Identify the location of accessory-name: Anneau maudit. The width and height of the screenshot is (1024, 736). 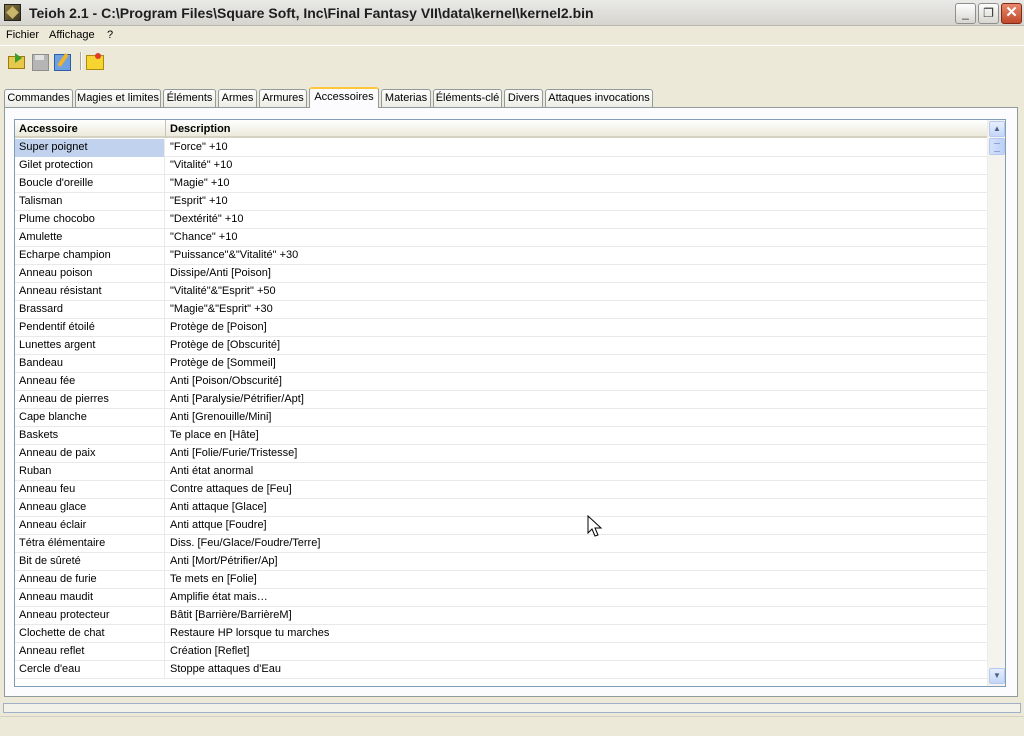
(90, 598).